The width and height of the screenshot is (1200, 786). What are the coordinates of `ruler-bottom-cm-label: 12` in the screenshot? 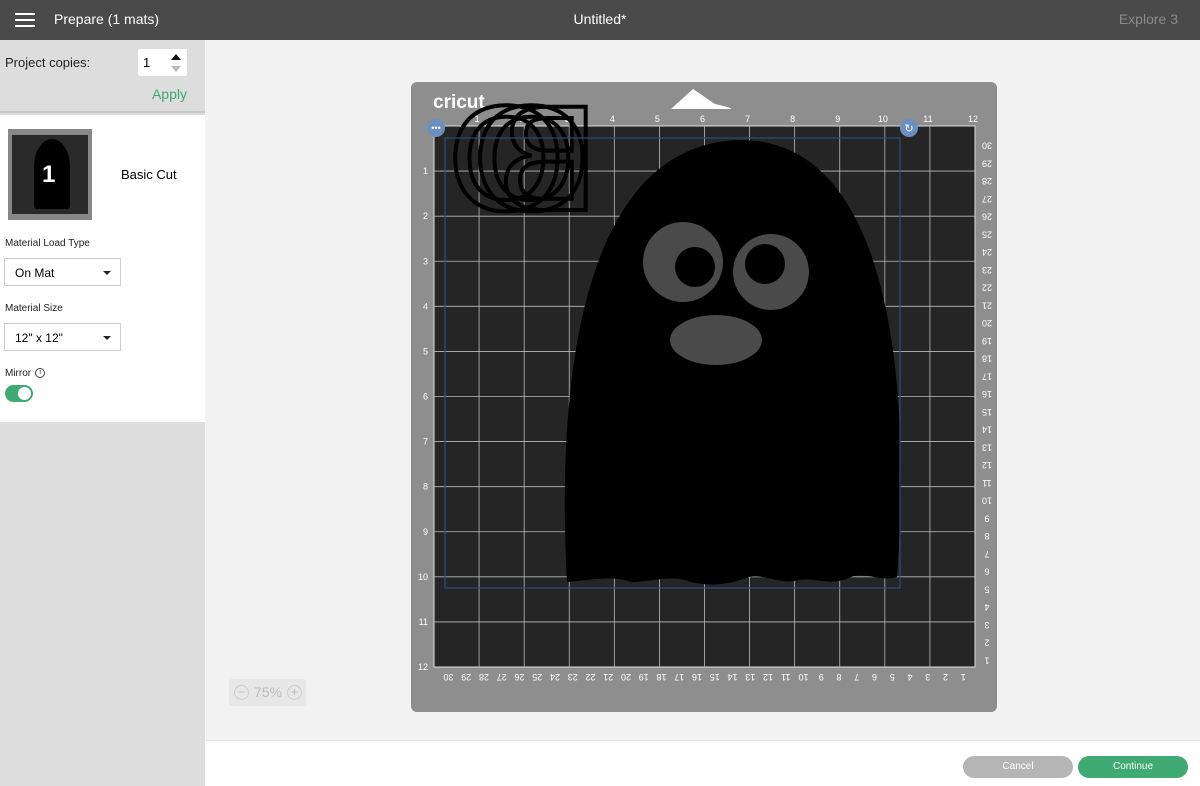 It's located at (768, 677).